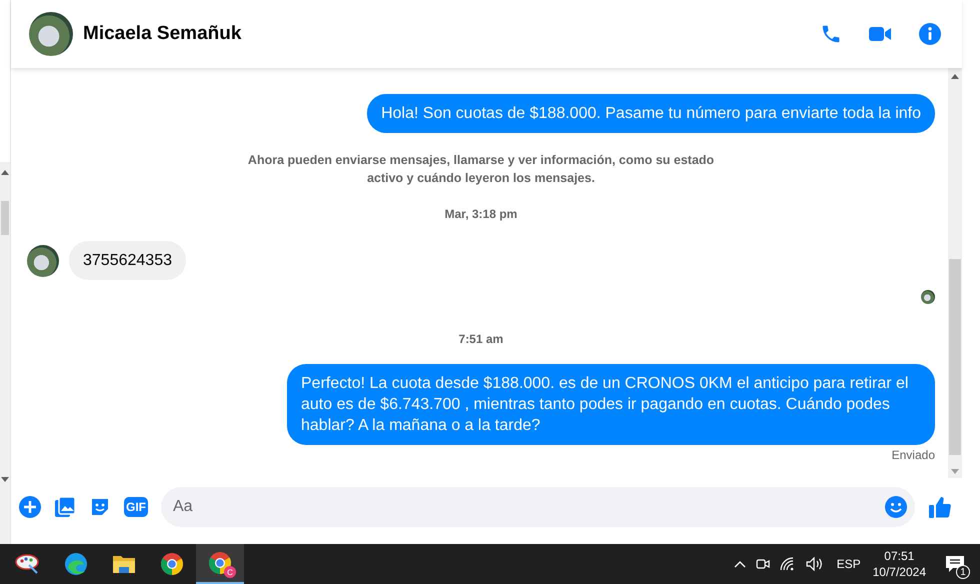 This screenshot has height=584, width=980. What do you see at coordinates (899, 572) in the screenshot?
I see `clock-date: 10/7/2024` at bounding box center [899, 572].